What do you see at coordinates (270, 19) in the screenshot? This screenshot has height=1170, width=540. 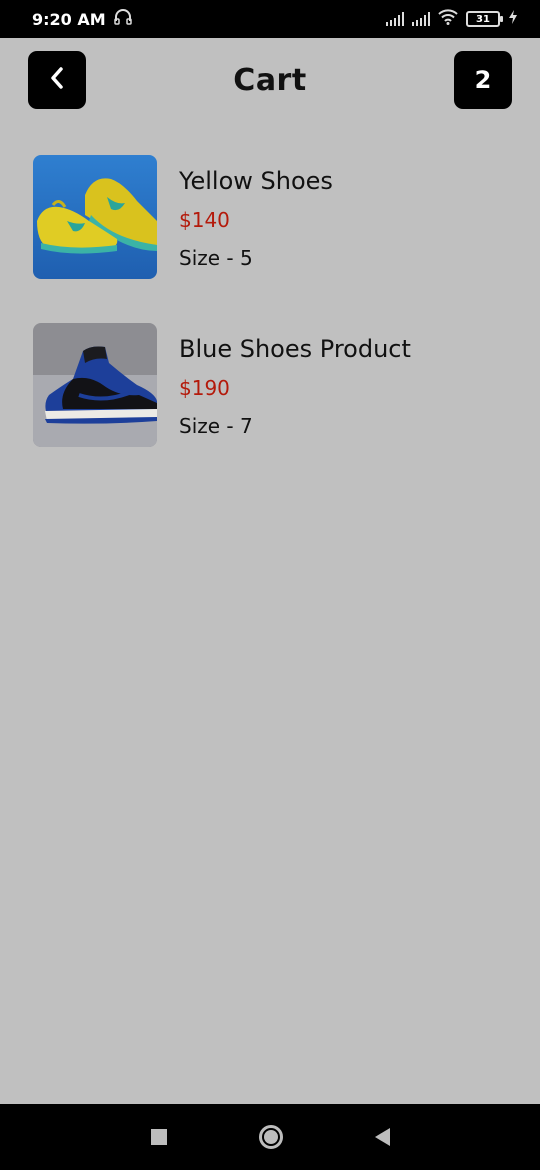 I see `status-bar: 9:20 AM 31` at bounding box center [270, 19].